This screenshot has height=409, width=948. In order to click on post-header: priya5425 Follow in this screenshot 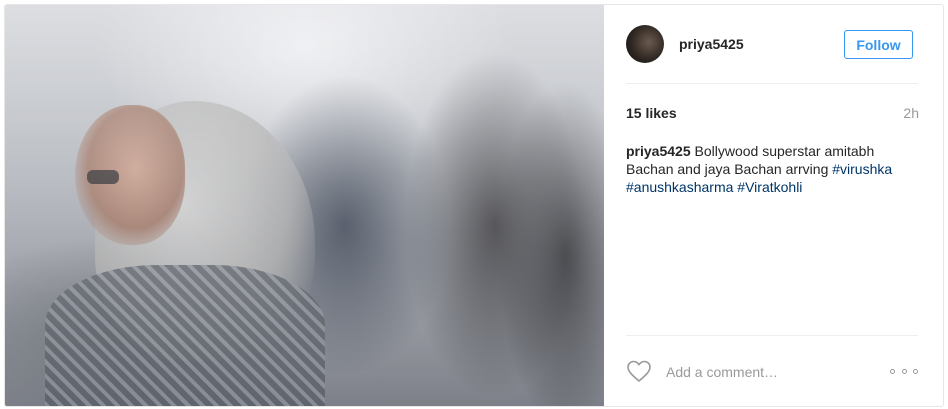, I will do `click(773, 44)`.